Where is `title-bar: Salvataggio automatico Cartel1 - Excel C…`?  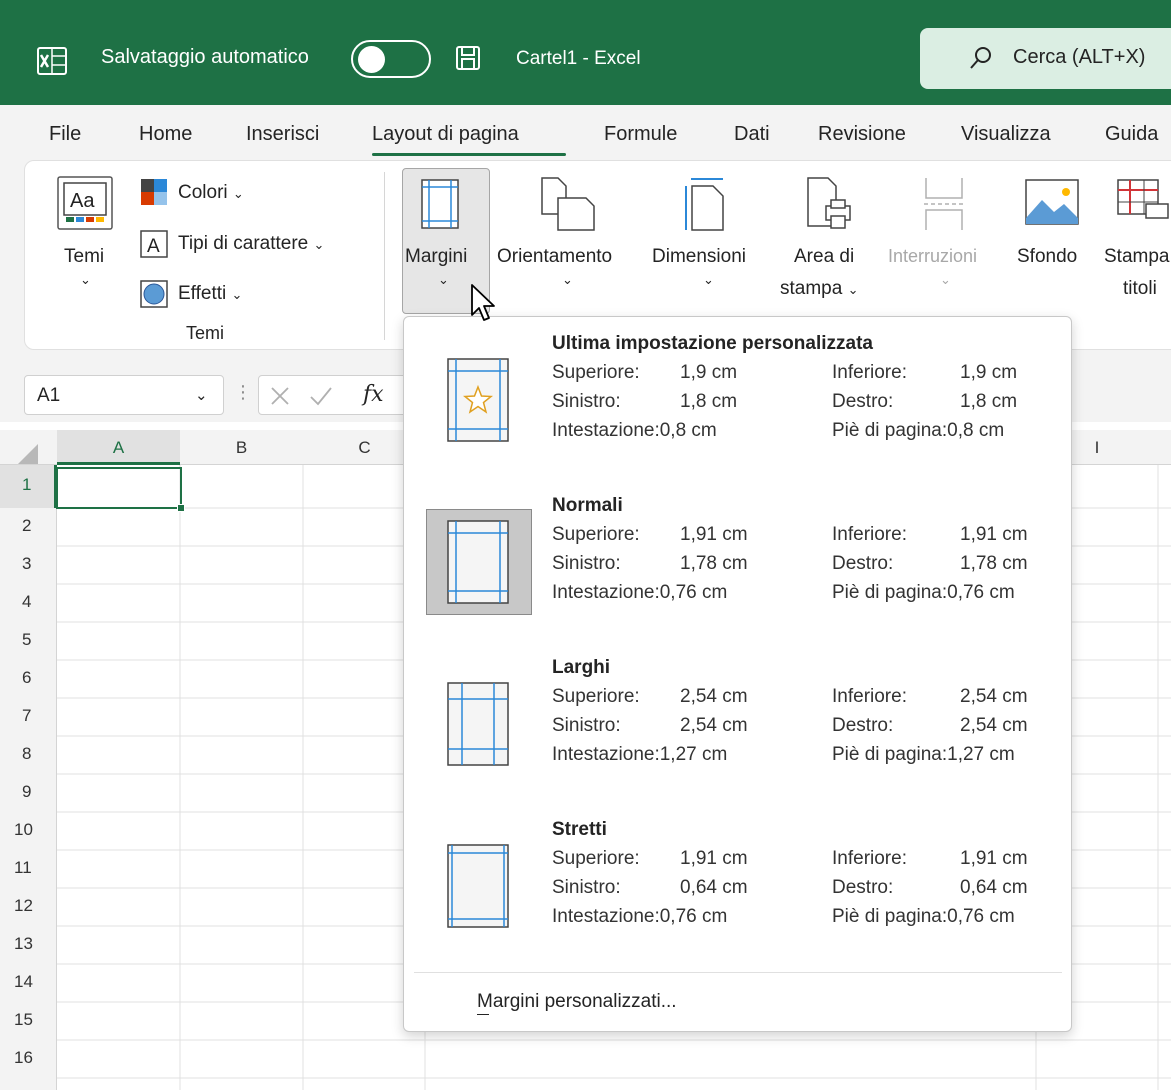
title-bar: Salvataggio automatico Cartel1 - Excel C… is located at coordinates (585, 52).